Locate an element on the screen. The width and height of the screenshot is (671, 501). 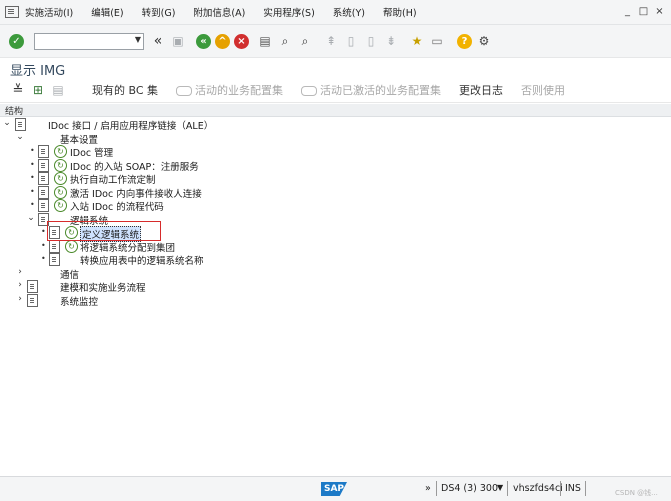
app-menu-icon is located at coordinates (12, 12).